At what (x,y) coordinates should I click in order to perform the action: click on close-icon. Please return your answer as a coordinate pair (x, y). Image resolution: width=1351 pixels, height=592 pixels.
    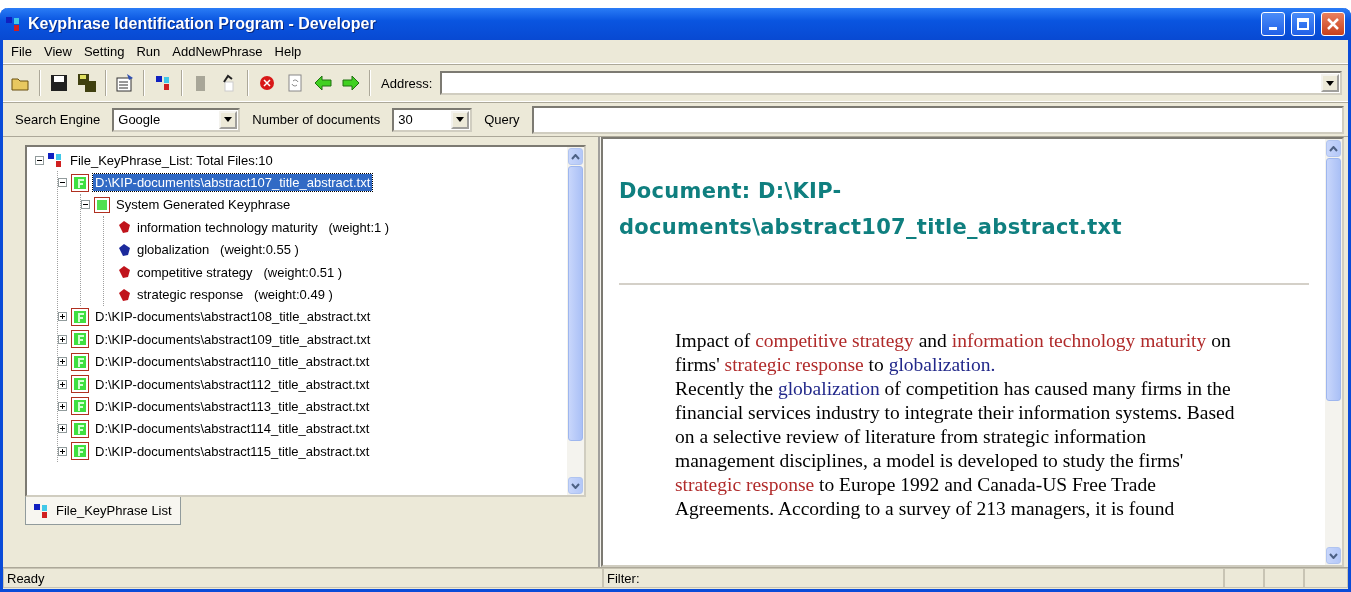
    Looking at the image, I should click on (1333, 24).